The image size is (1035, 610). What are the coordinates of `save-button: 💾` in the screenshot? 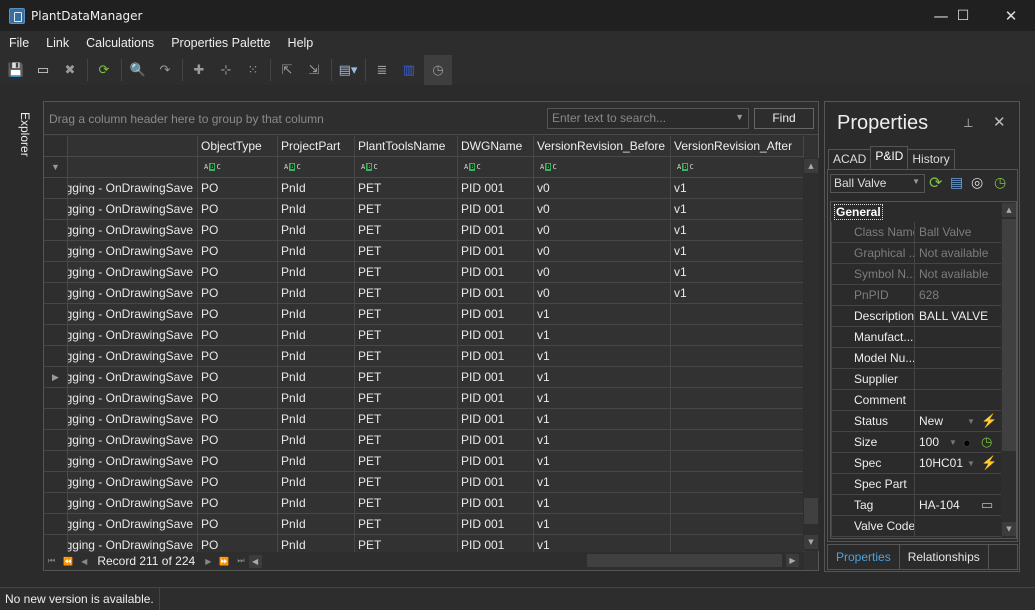 It's located at (16, 70).